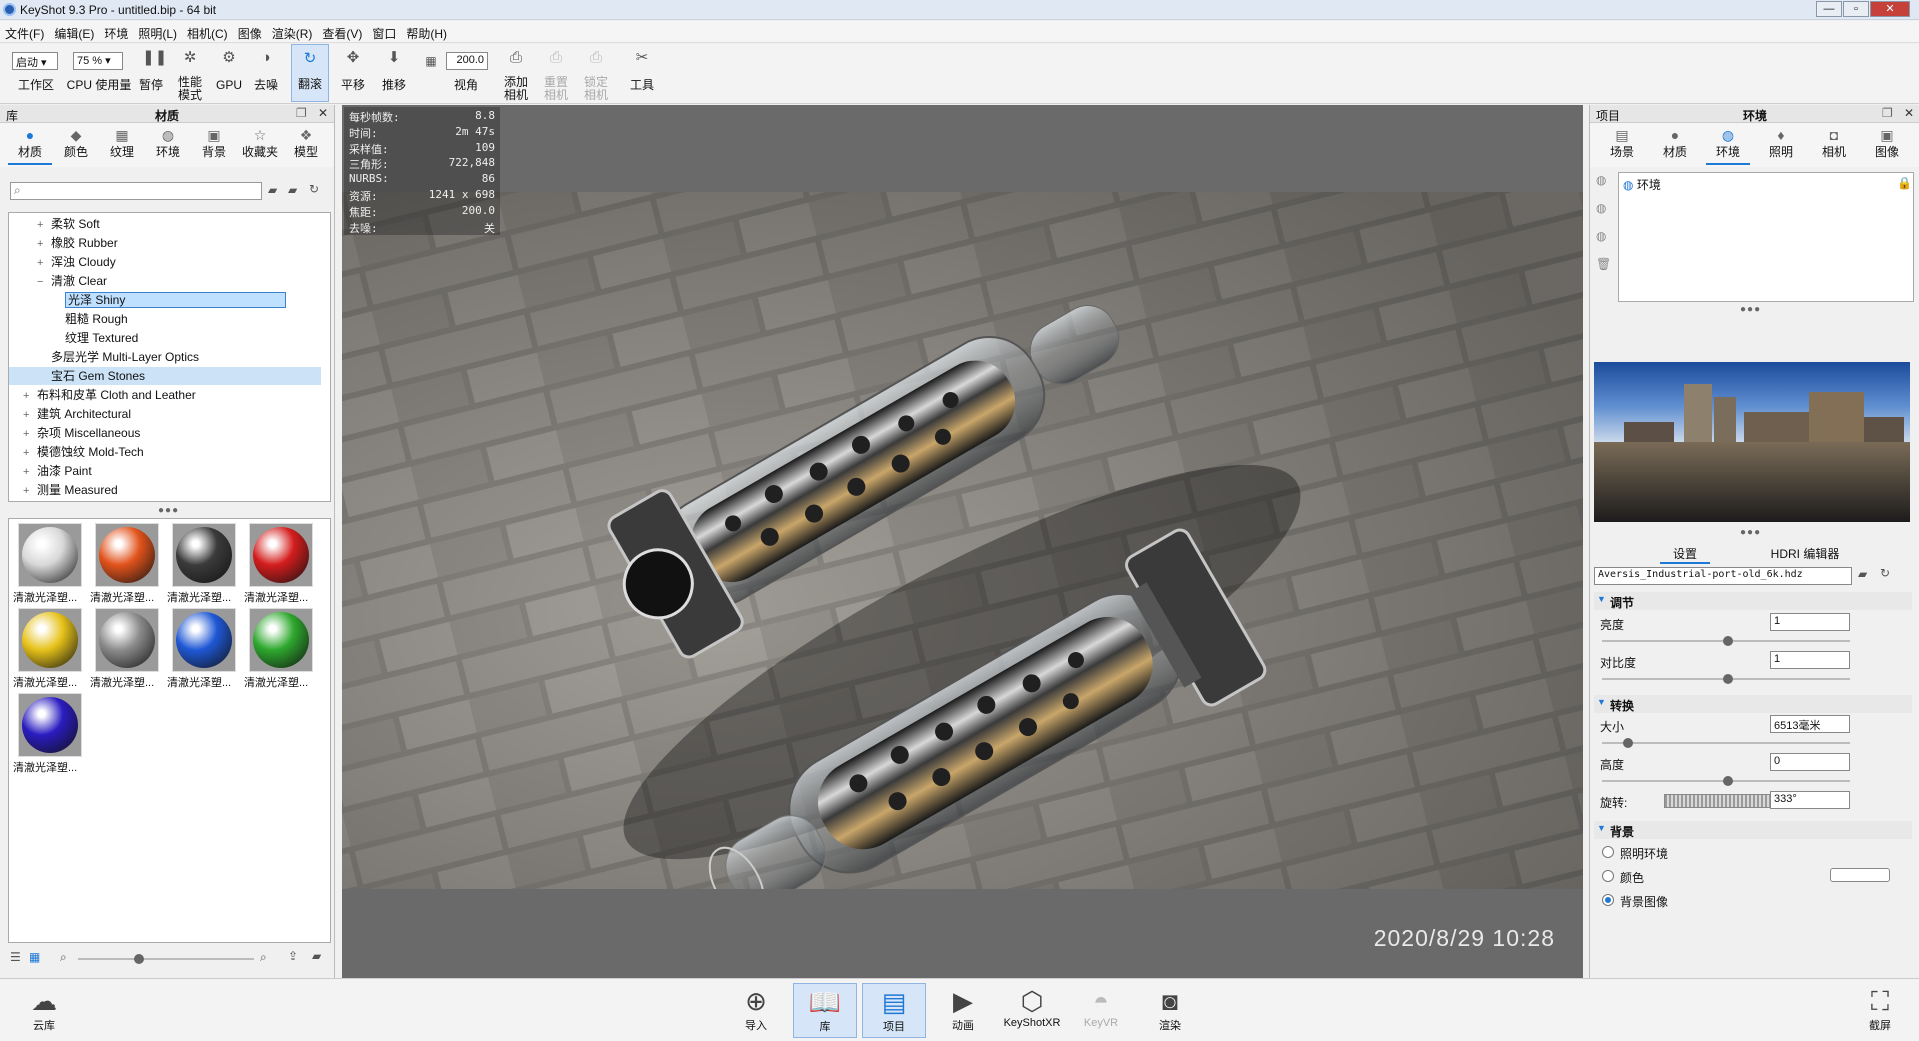  What do you see at coordinates (1810, 724) in the screenshot?
I see `size-input: 6513毫米` at bounding box center [1810, 724].